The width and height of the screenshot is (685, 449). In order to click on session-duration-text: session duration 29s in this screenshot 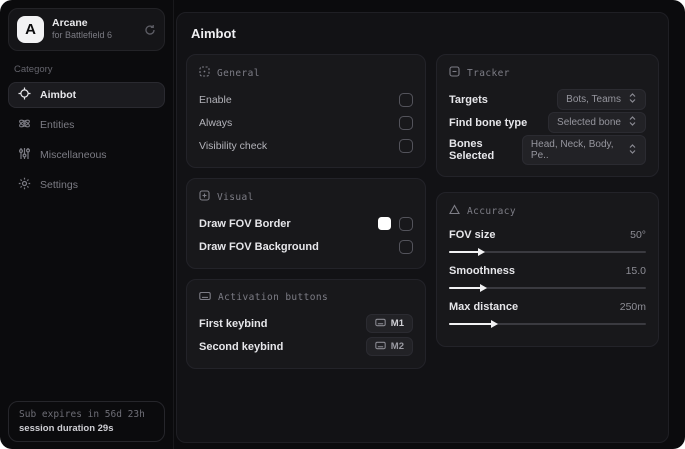, I will do `click(66, 428)`.